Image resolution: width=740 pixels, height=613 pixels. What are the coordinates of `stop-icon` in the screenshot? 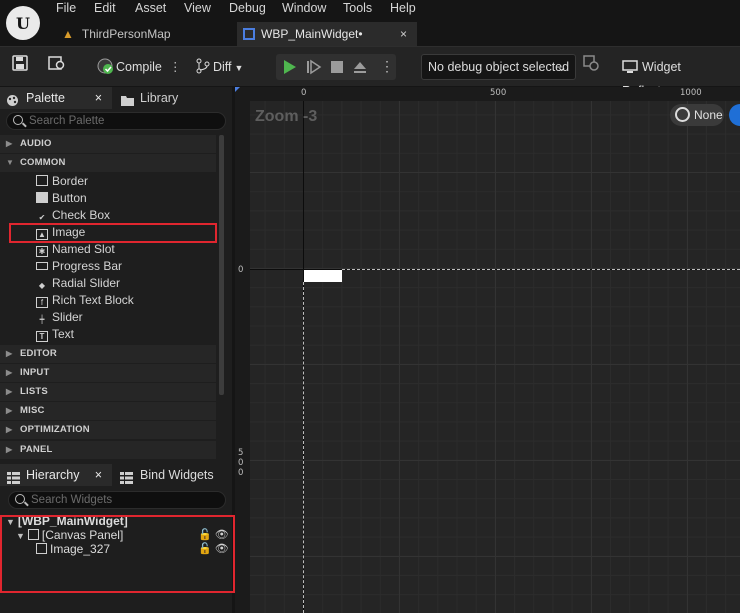 It's located at (337, 68).